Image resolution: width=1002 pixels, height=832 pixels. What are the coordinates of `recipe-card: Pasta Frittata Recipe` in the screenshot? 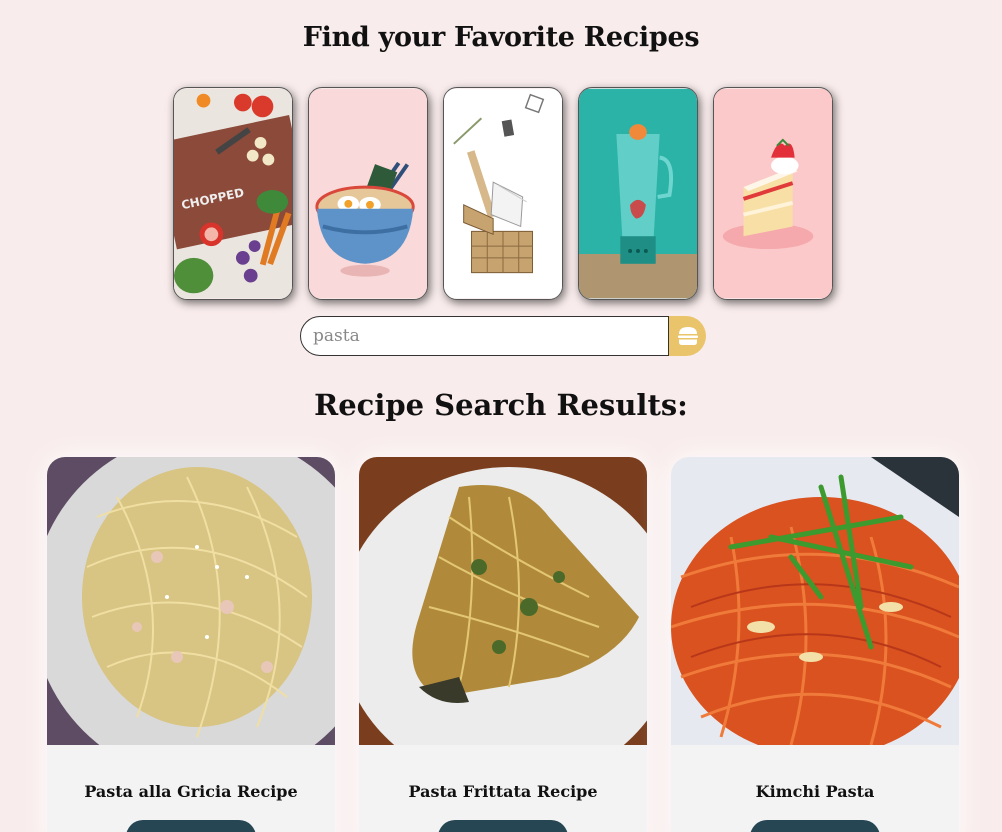 It's located at (503, 644).